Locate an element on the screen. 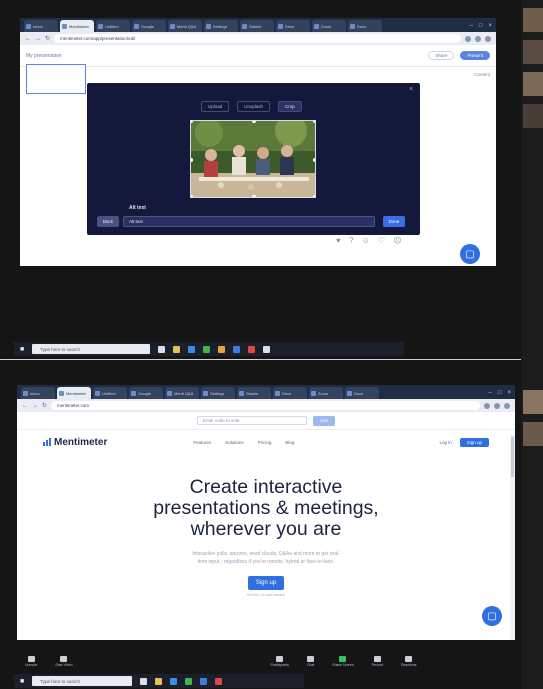 Image resolution: width=543 pixels, height=689 pixels. share-button: Share is located at coordinates (441, 55).